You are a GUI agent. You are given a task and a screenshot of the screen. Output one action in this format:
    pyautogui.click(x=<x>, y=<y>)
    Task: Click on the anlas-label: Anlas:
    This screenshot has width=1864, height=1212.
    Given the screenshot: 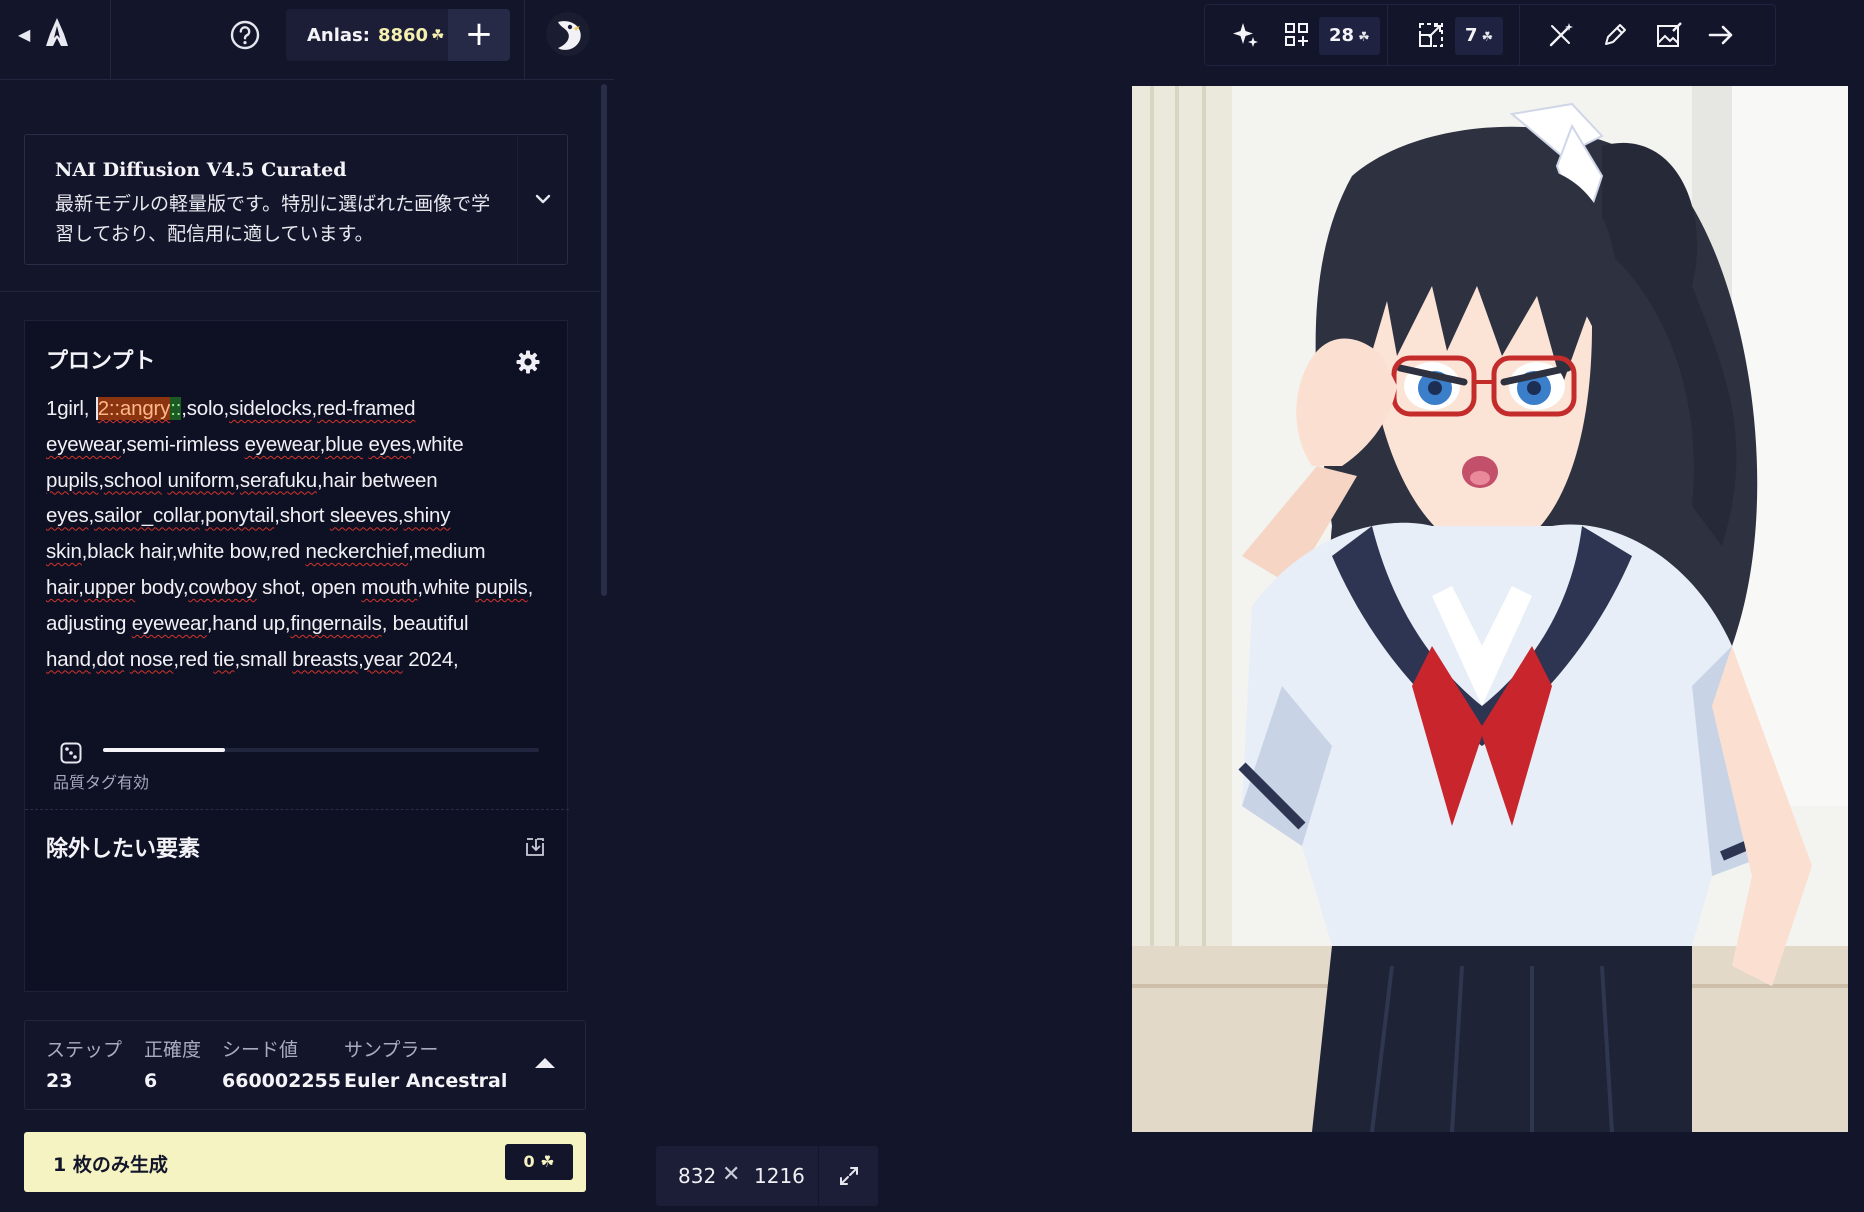 What is the action you would take?
    pyautogui.click(x=338, y=35)
    